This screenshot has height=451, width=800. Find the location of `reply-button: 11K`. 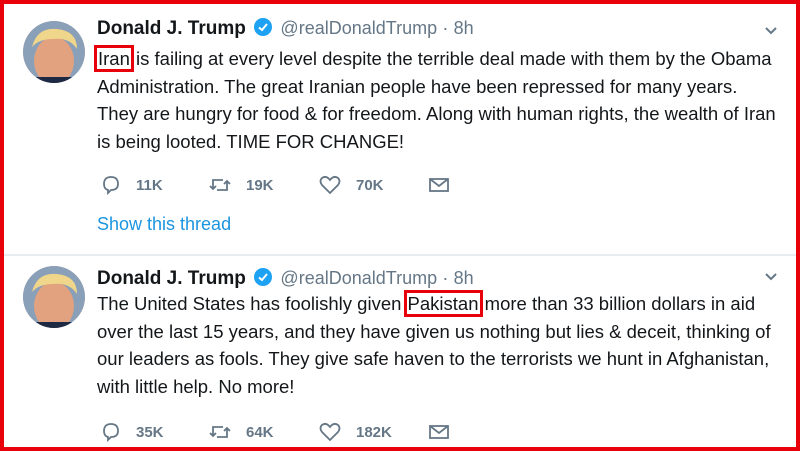

reply-button: 11K is located at coordinates (131, 185).